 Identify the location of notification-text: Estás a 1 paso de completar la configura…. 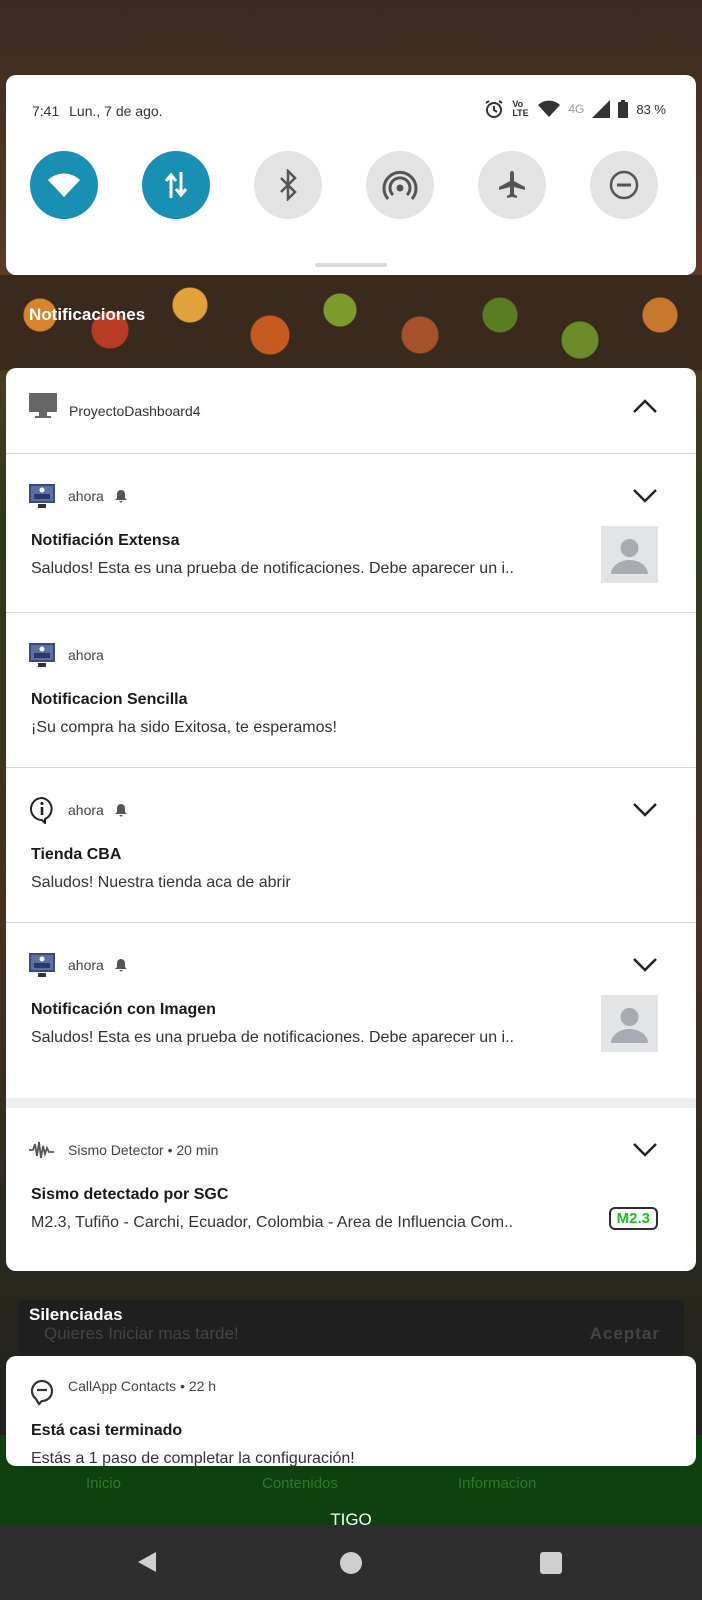
(193, 1458).